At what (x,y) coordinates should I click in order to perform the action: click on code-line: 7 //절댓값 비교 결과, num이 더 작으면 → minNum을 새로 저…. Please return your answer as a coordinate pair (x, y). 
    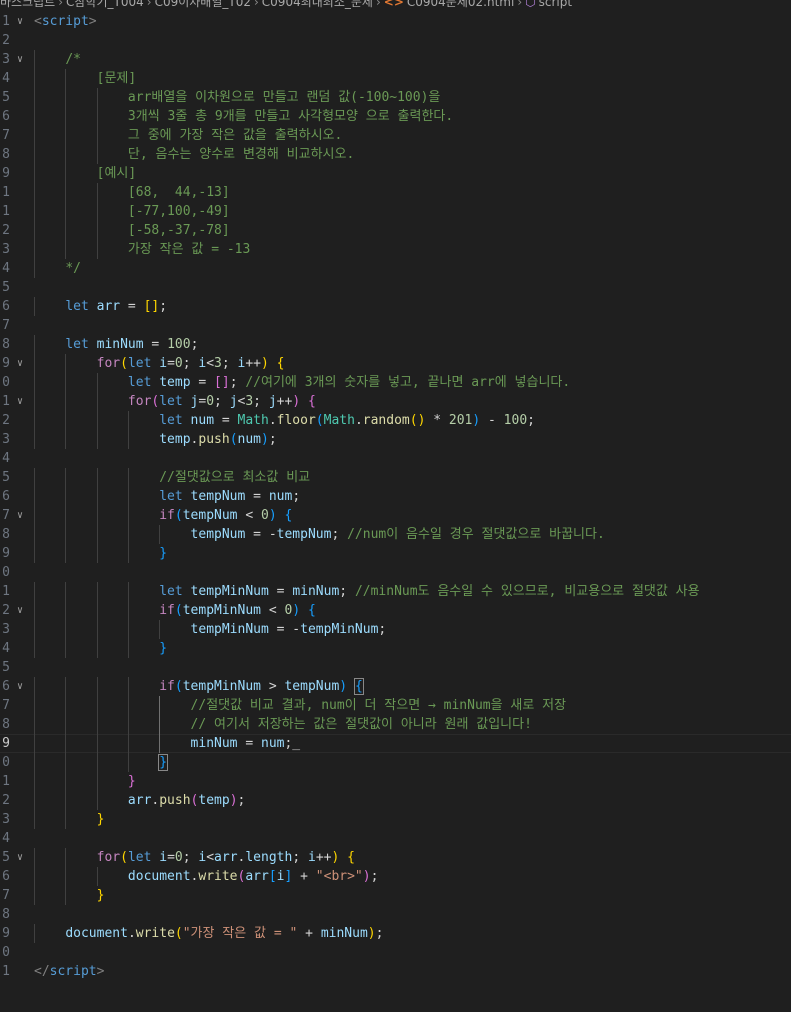
    Looking at the image, I should click on (395, 705).